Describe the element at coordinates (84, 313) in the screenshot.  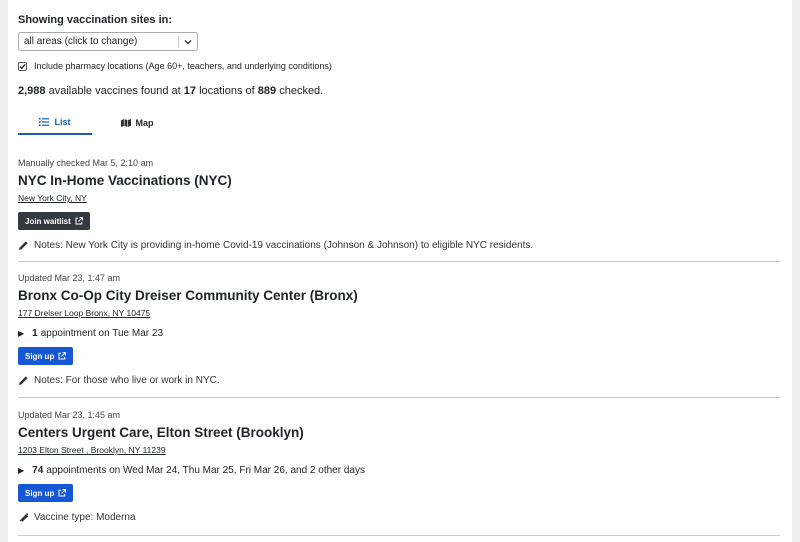
I see `site-address-link: 177 Dreiser Loop Bronx, NY 10475` at that location.